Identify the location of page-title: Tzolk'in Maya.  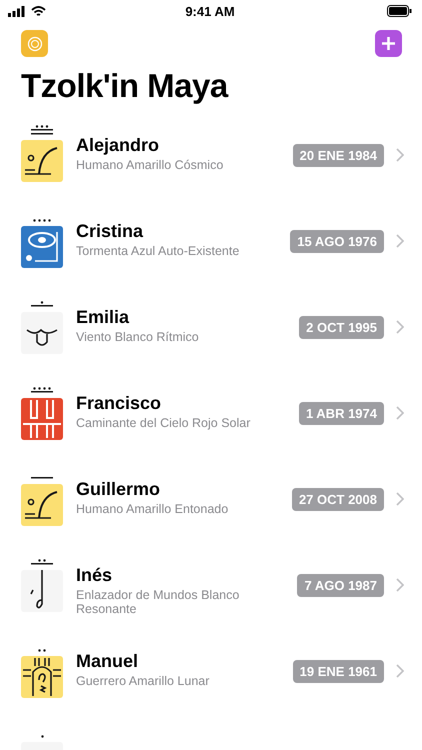
(125, 86).